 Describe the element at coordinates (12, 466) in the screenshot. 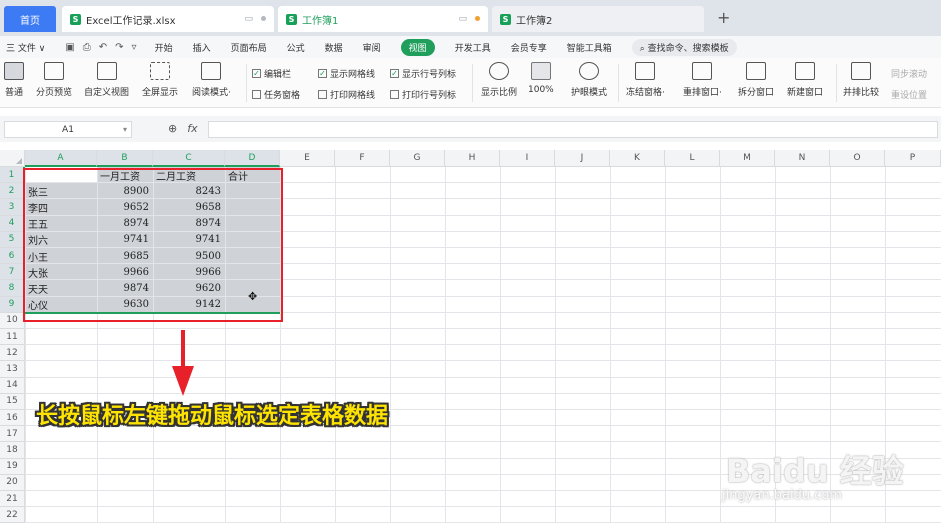

I see `row-header-19: 19` at that location.